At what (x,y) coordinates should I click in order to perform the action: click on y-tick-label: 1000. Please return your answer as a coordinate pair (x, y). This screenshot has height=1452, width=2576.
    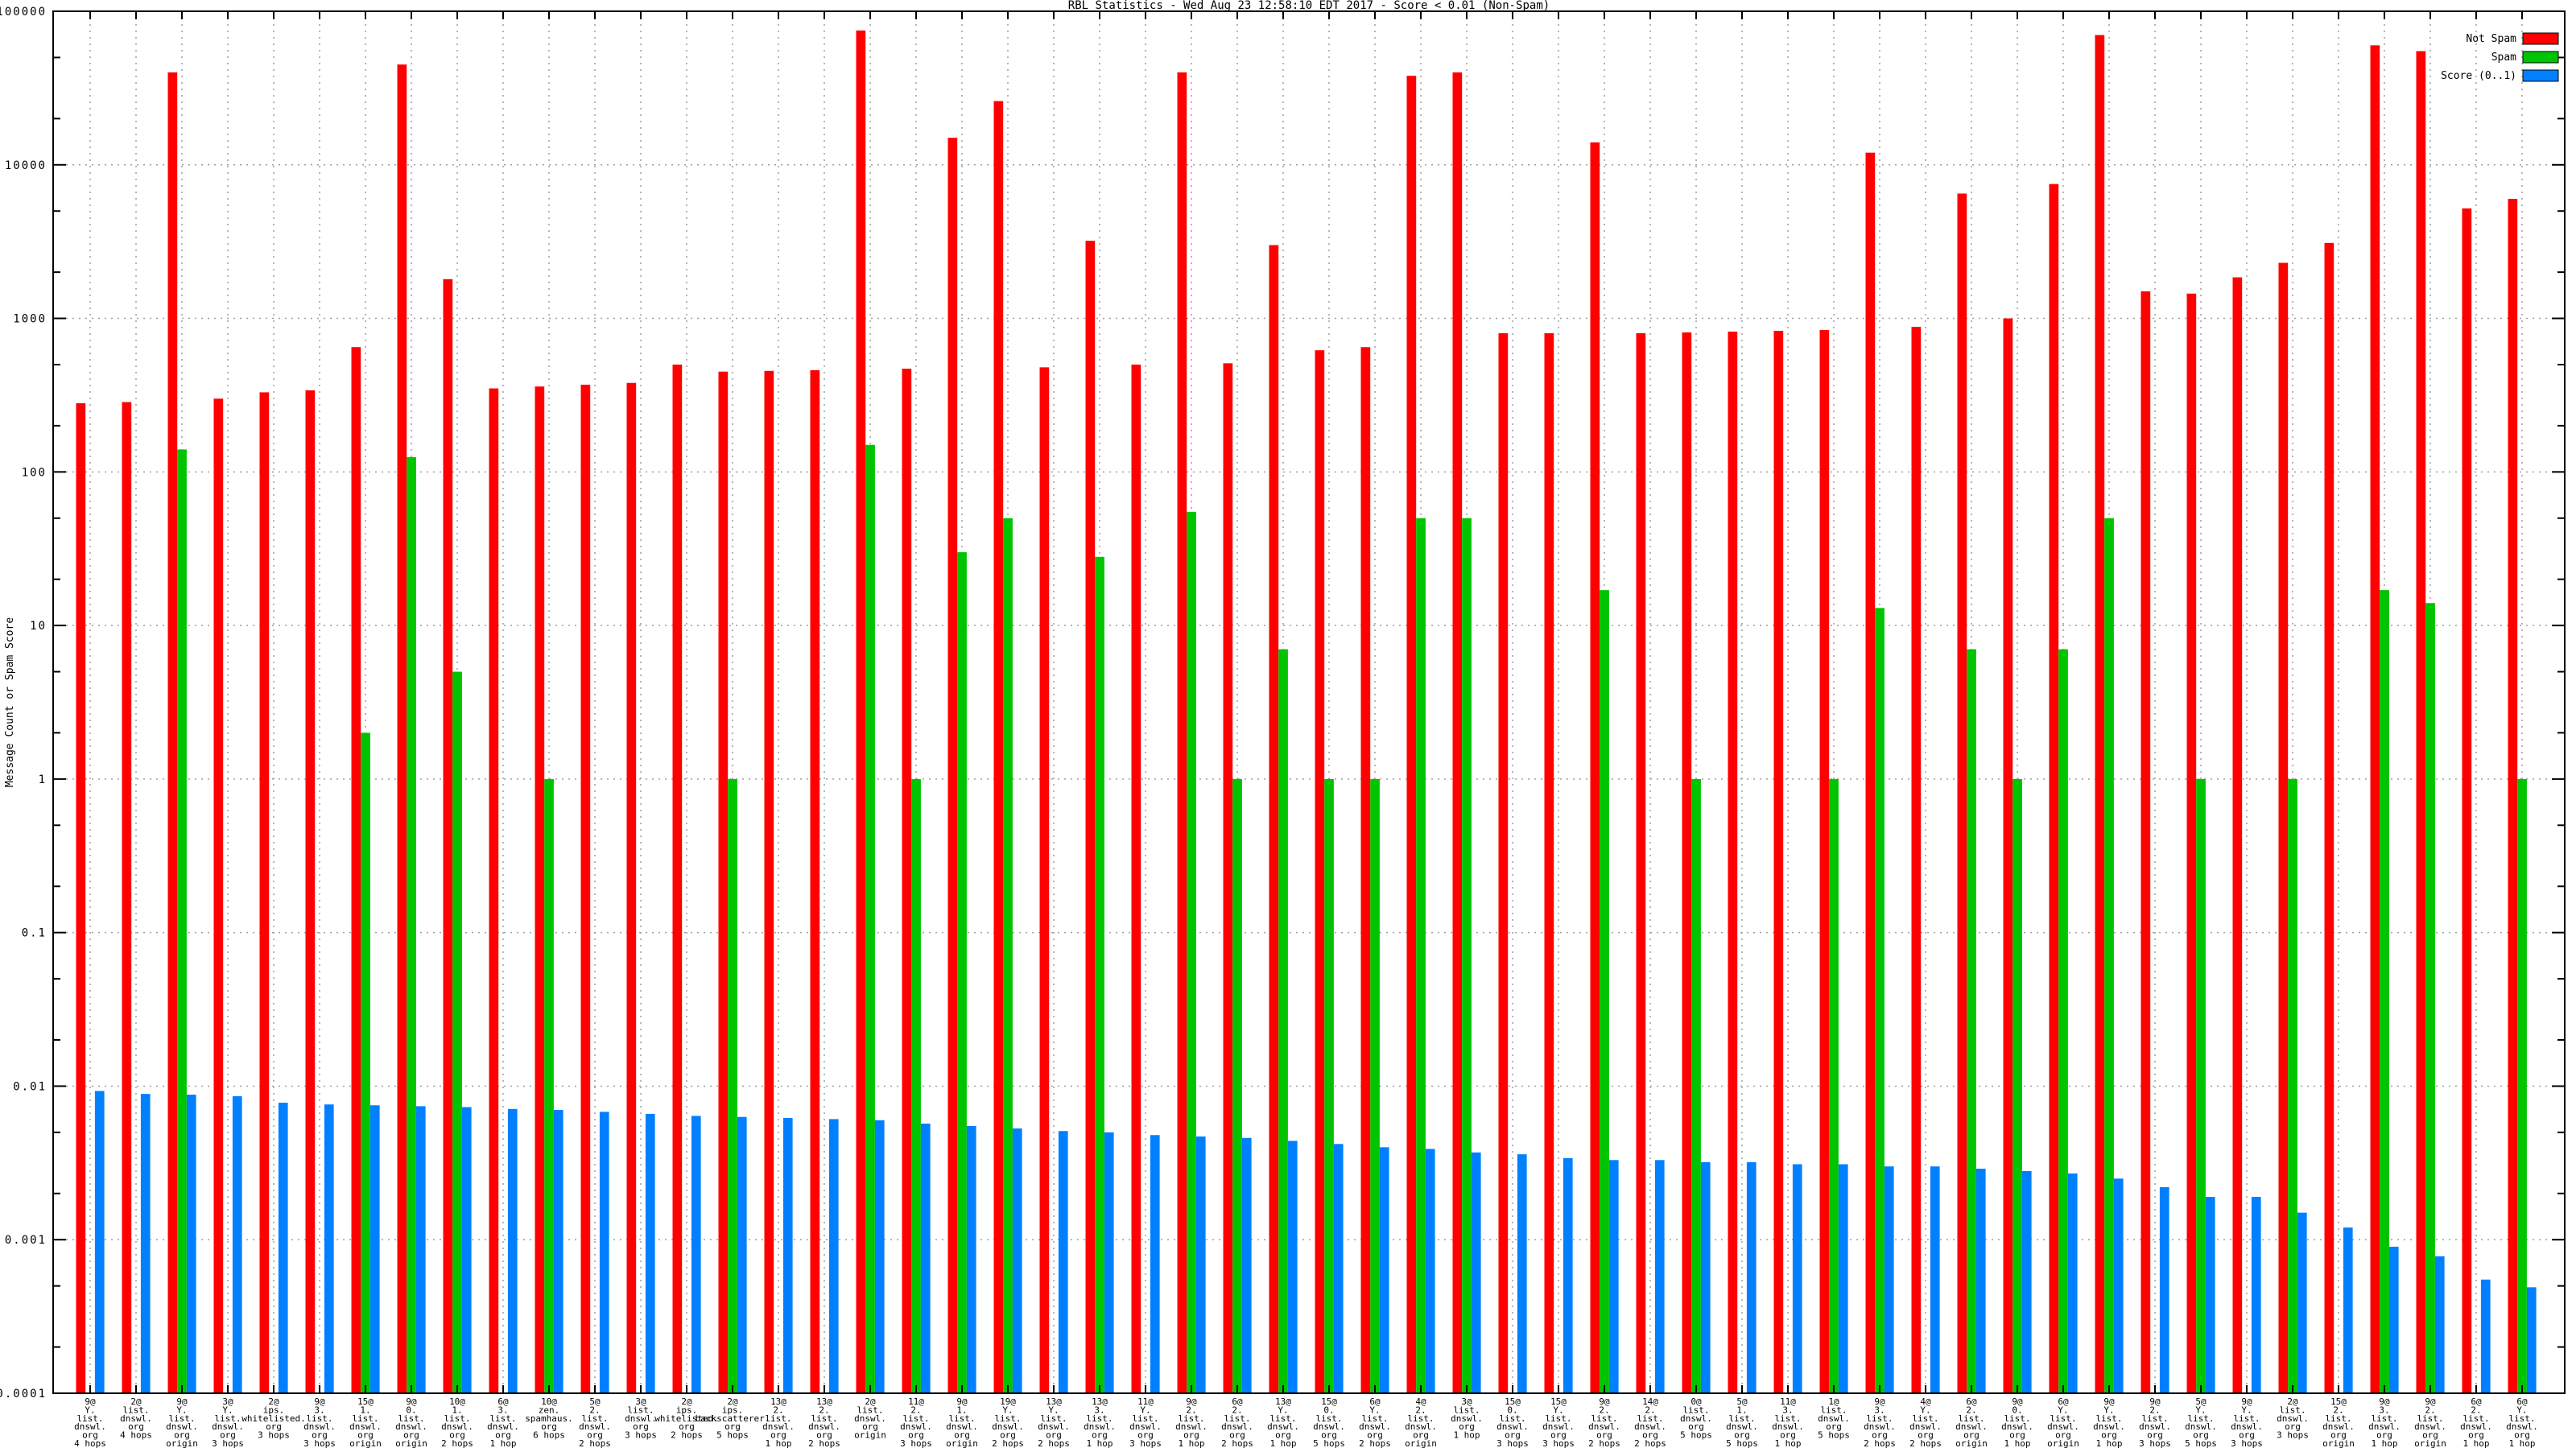
    Looking at the image, I should click on (30, 319).